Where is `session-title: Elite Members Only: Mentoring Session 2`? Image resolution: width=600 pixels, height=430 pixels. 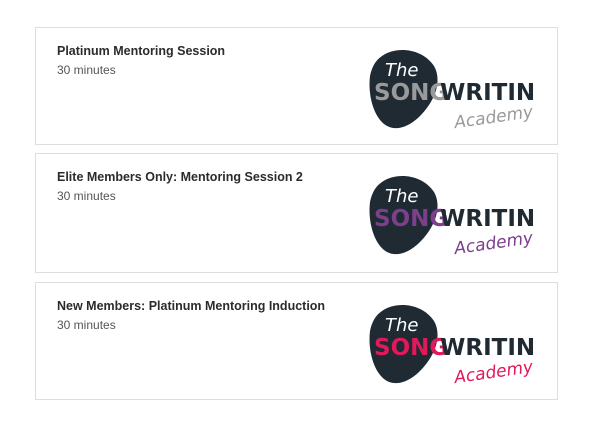 session-title: Elite Members Only: Mentoring Session 2 is located at coordinates (180, 177).